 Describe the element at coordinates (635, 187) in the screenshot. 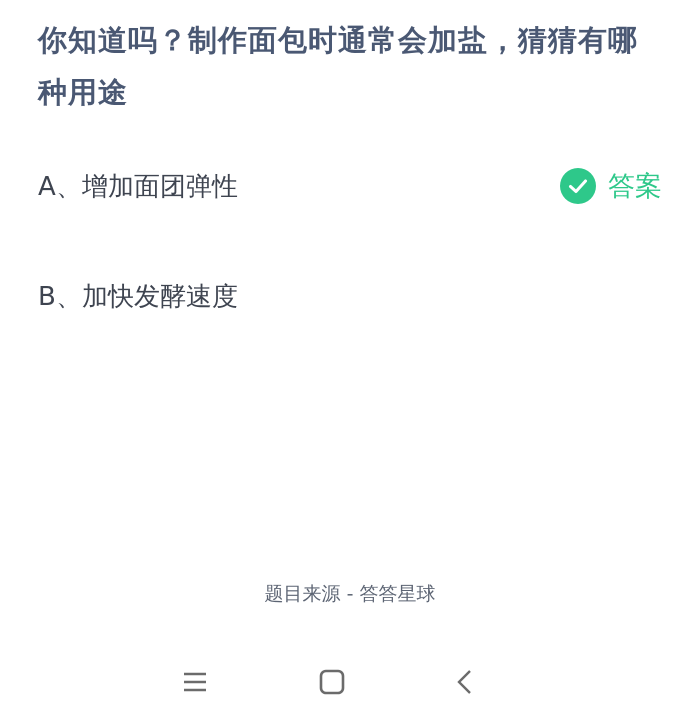

I see `answer-label: 答案` at that location.